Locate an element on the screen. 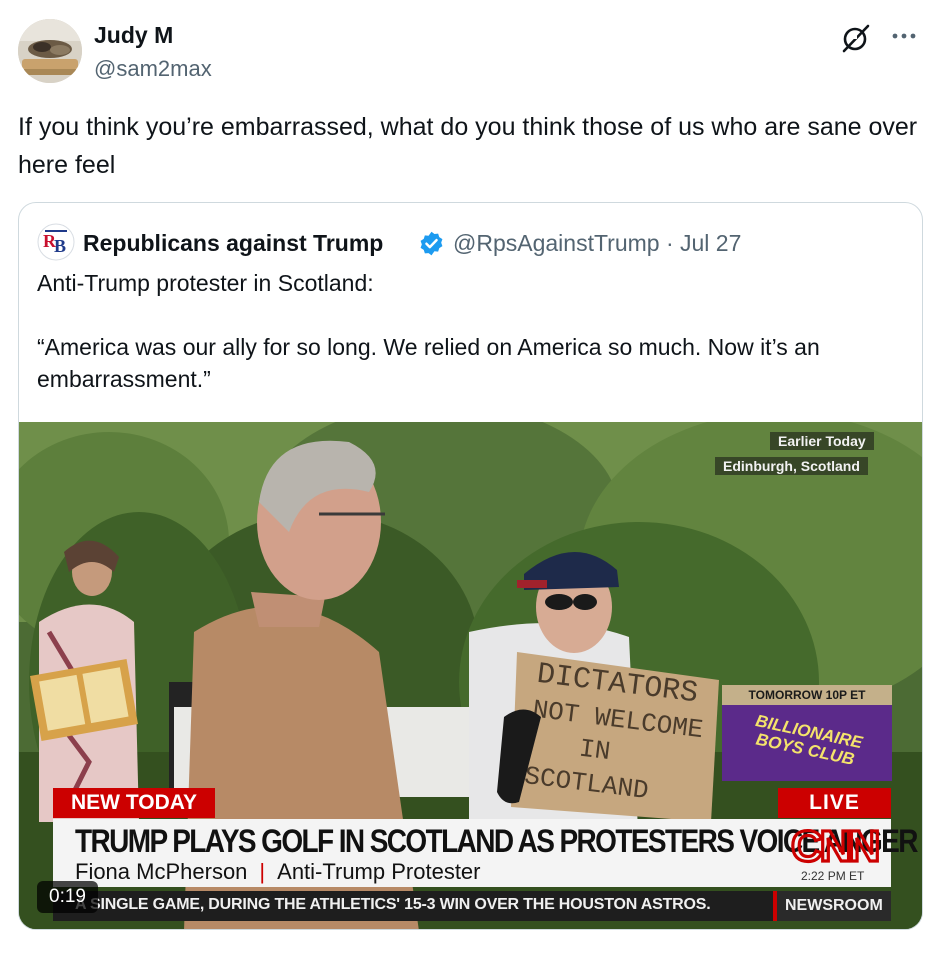 The width and height of the screenshot is (936, 954). location-line1: Earlier Today is located at coordinates (822, 441).